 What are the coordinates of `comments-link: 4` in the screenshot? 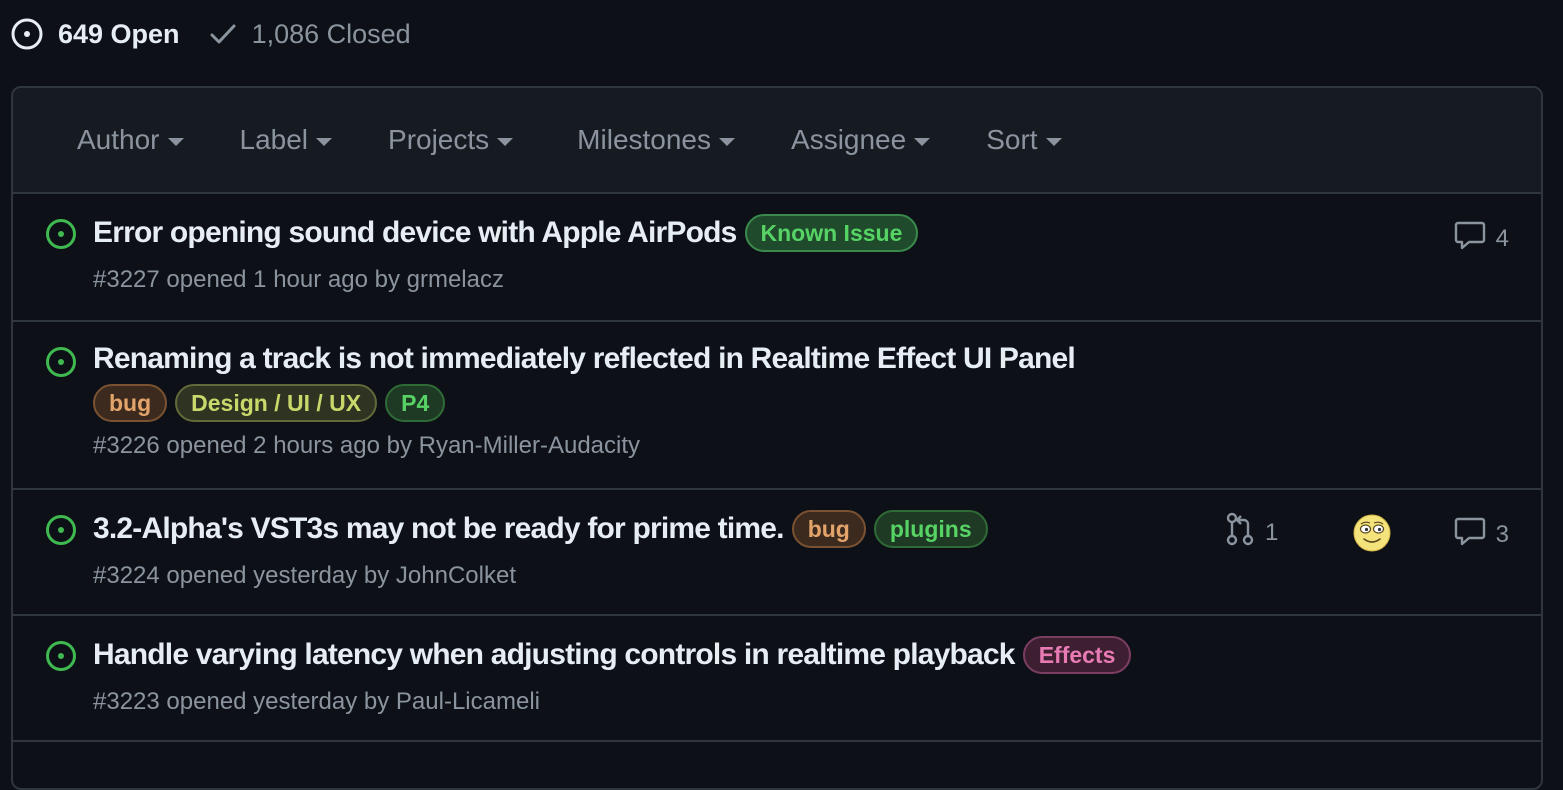 It's located at (1481, 238).